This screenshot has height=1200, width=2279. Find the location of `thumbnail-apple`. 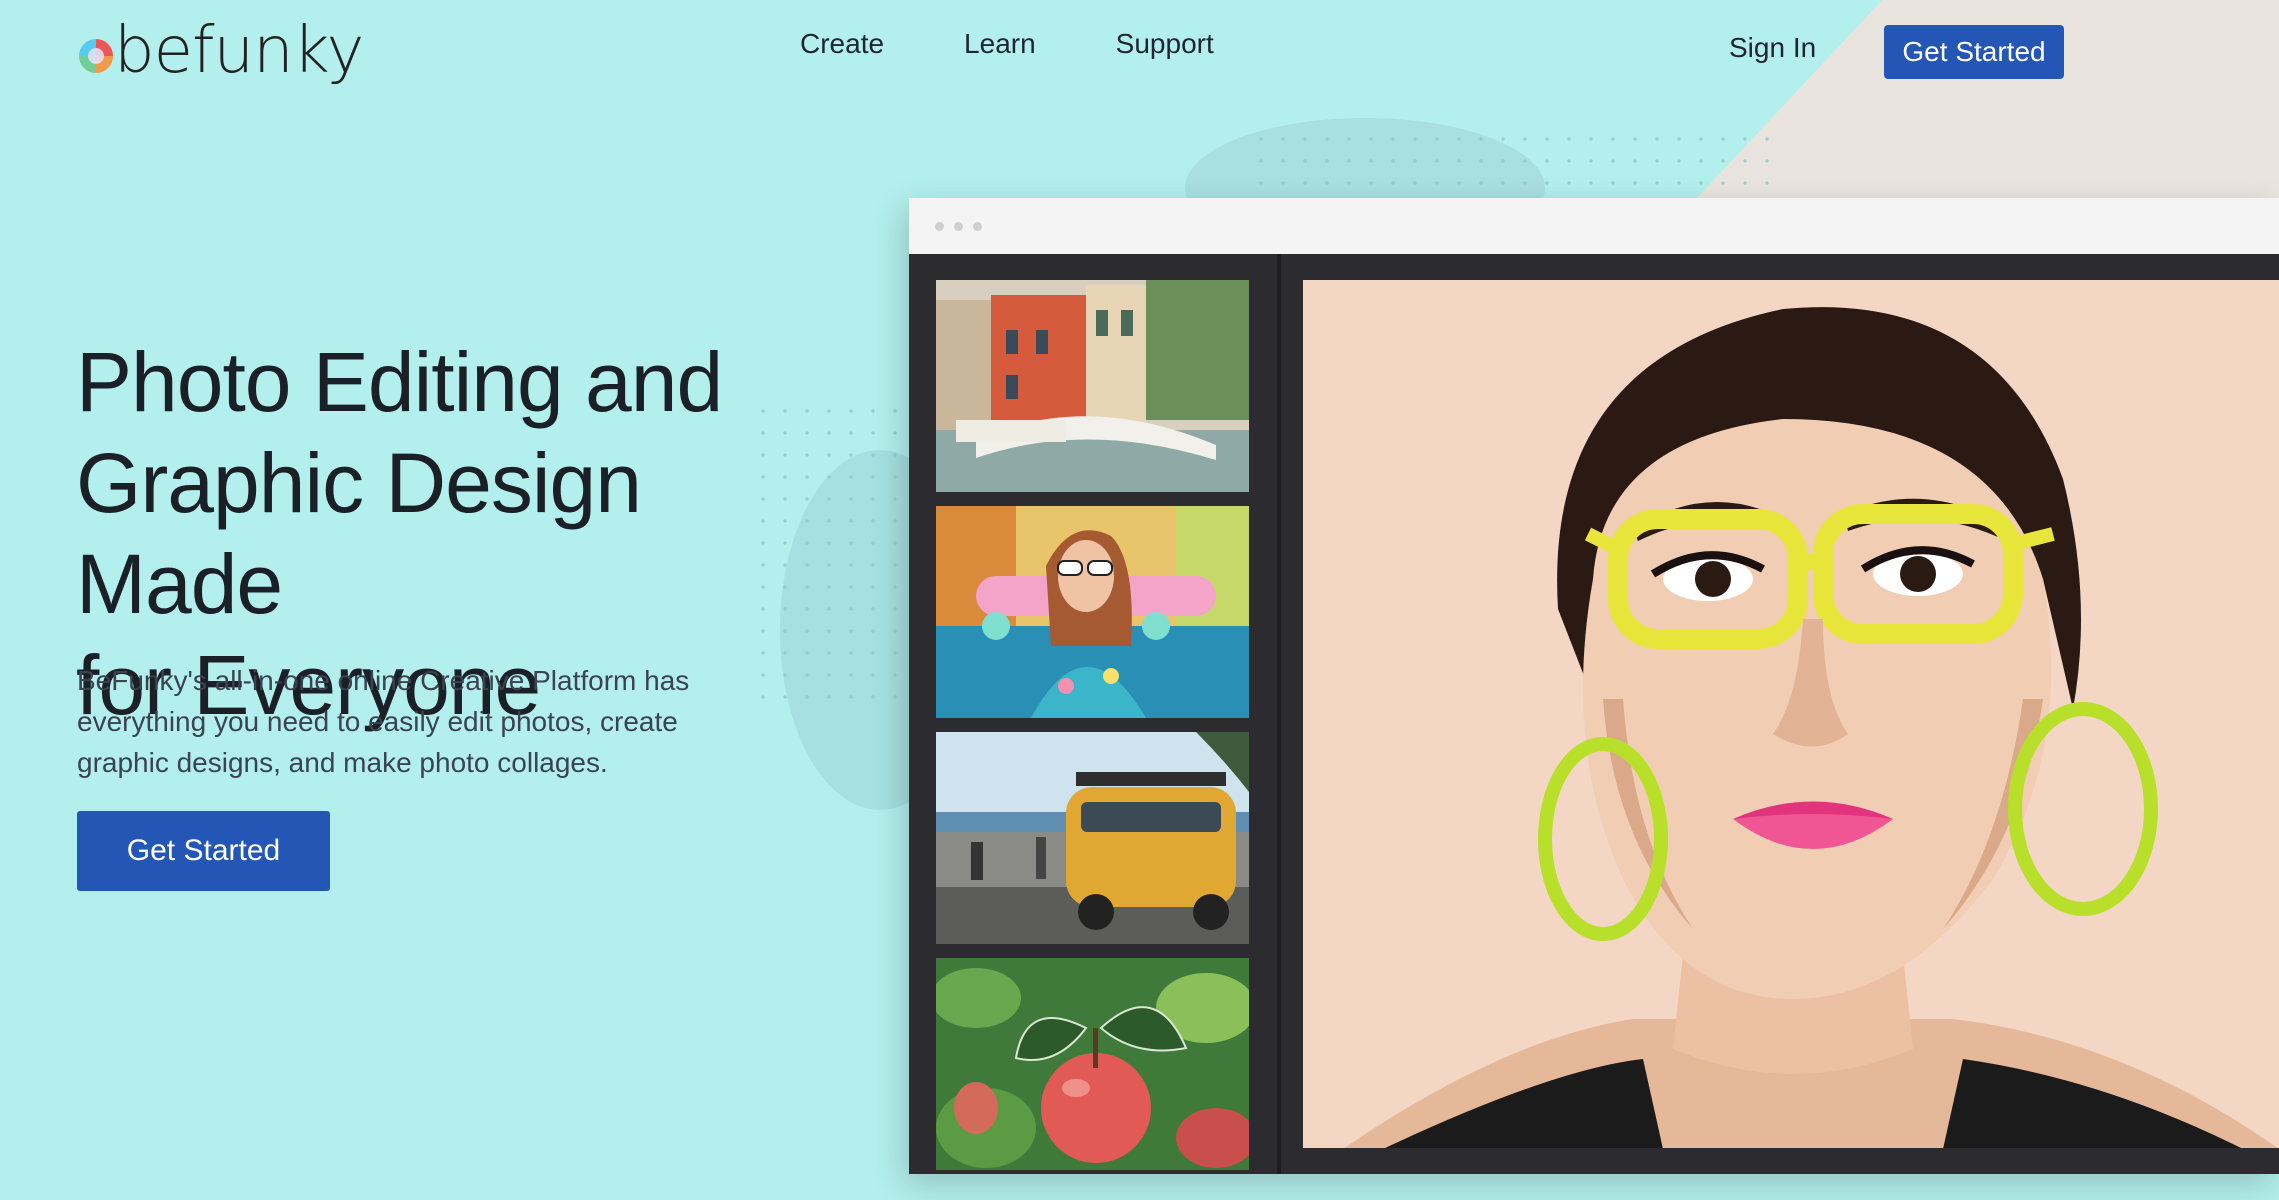

thumbnail-apple is located at coordinates (1092, 1064).